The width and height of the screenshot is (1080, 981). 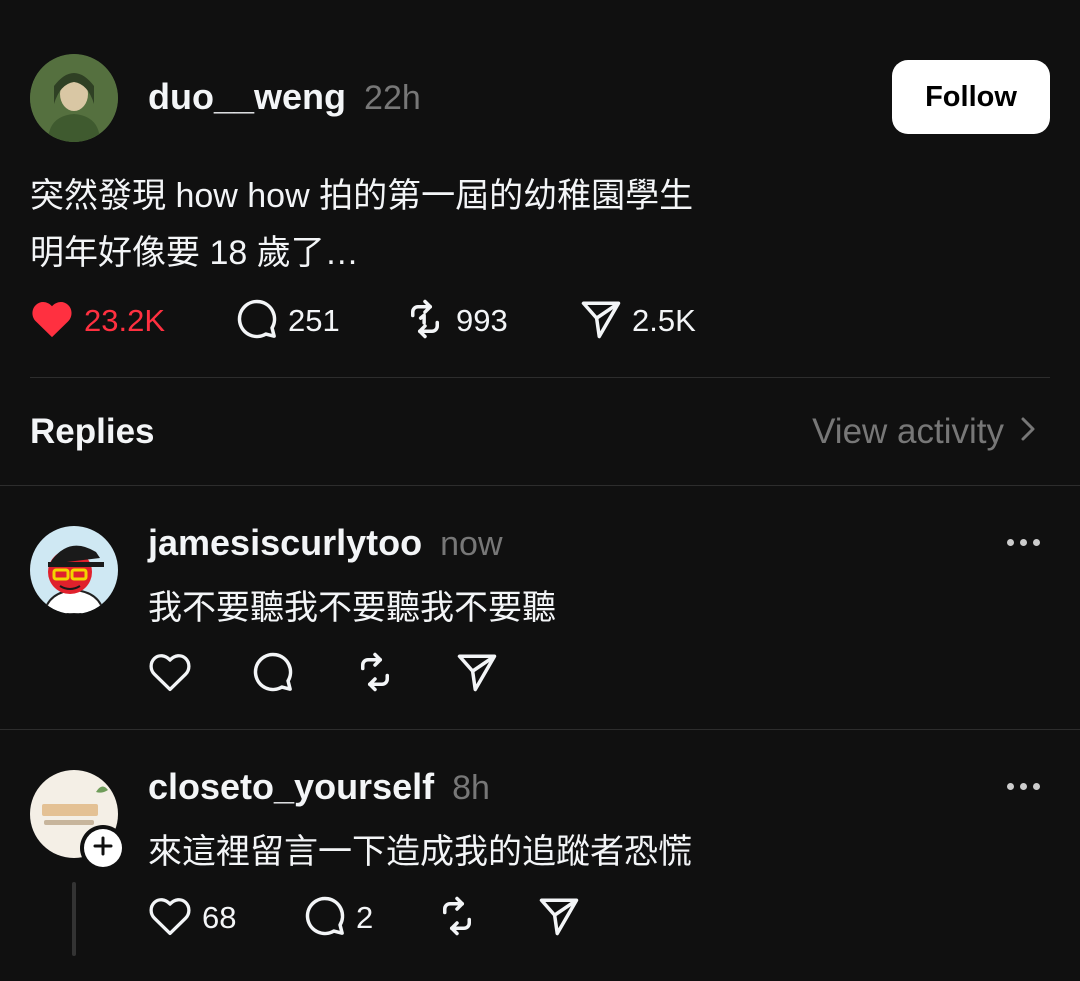 What do you see at coordinates (352, 608) in the screenshot?
I see `reply-body: 我不要聽我不要聽我不要聽` at bounding box center [352, 608].